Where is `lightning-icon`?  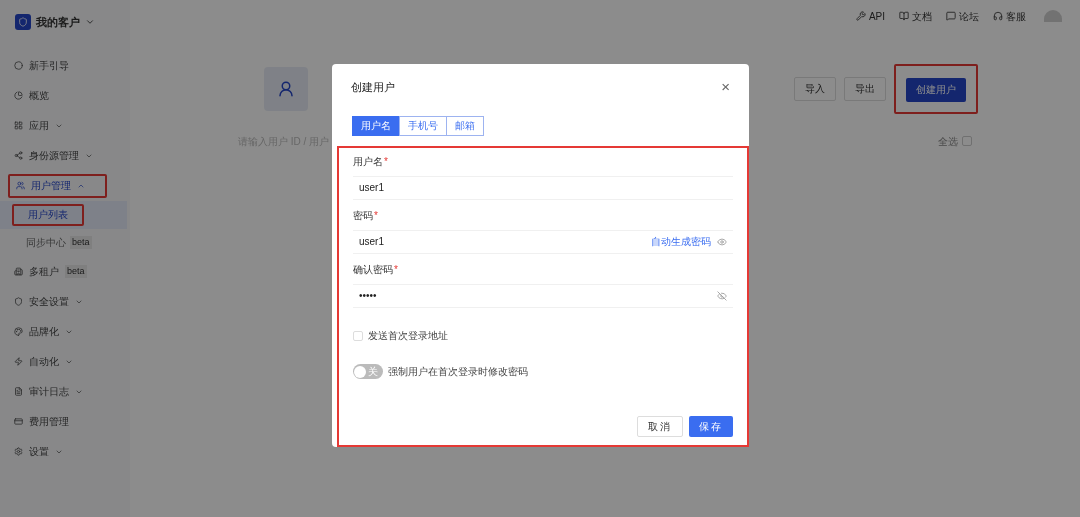 lightning-icon is located at coordinates (18, 361).